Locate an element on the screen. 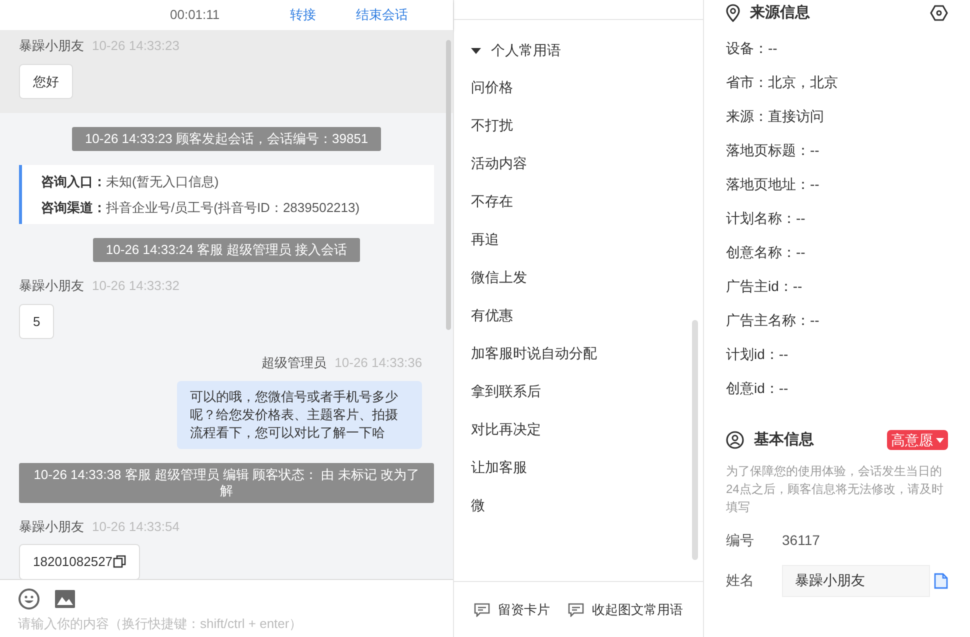 The width and height of the screenshot is (970, 637). section-title: 来源信息 is located at coordinates (780, 12).